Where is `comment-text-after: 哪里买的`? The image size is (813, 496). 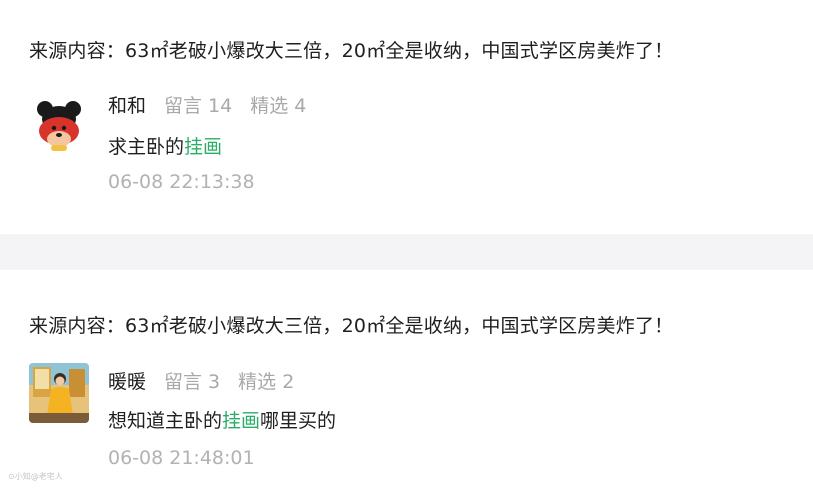 comment-text-after: 哪里买的 is located at coordinates (298, 421).